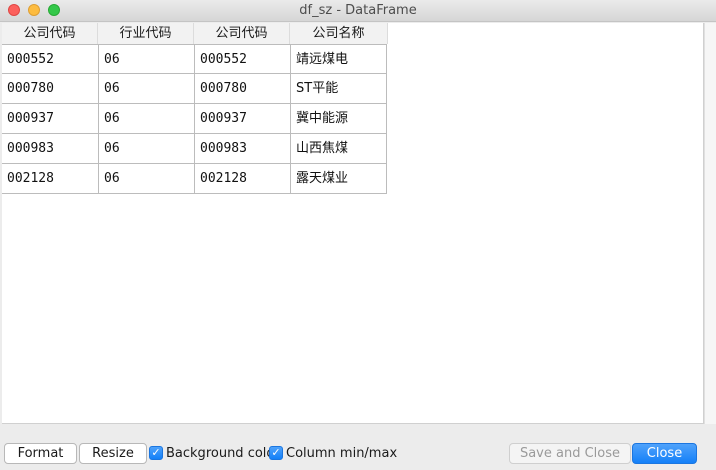  I want to click on table-header: 公司代码 行业代码 公司代码 公司名称, so click(195, 33).